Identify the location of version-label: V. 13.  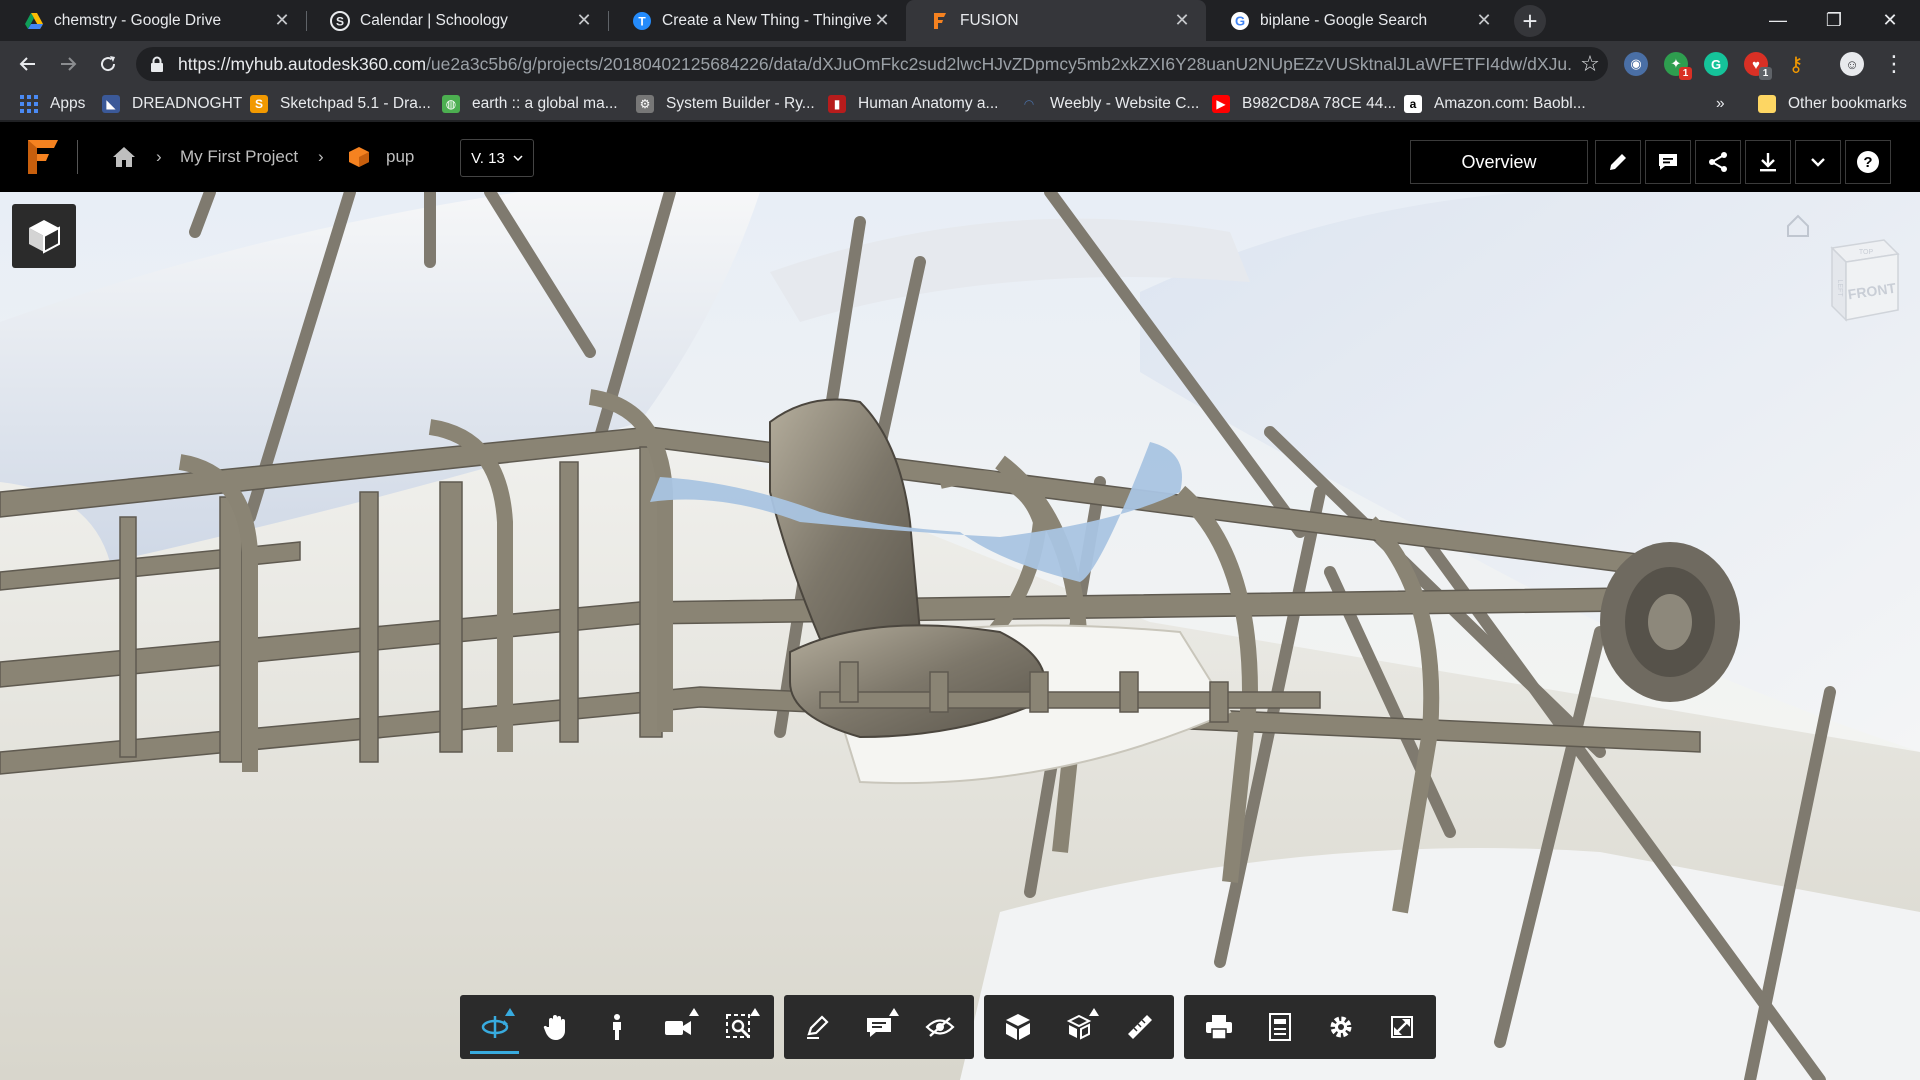
(488, 158).